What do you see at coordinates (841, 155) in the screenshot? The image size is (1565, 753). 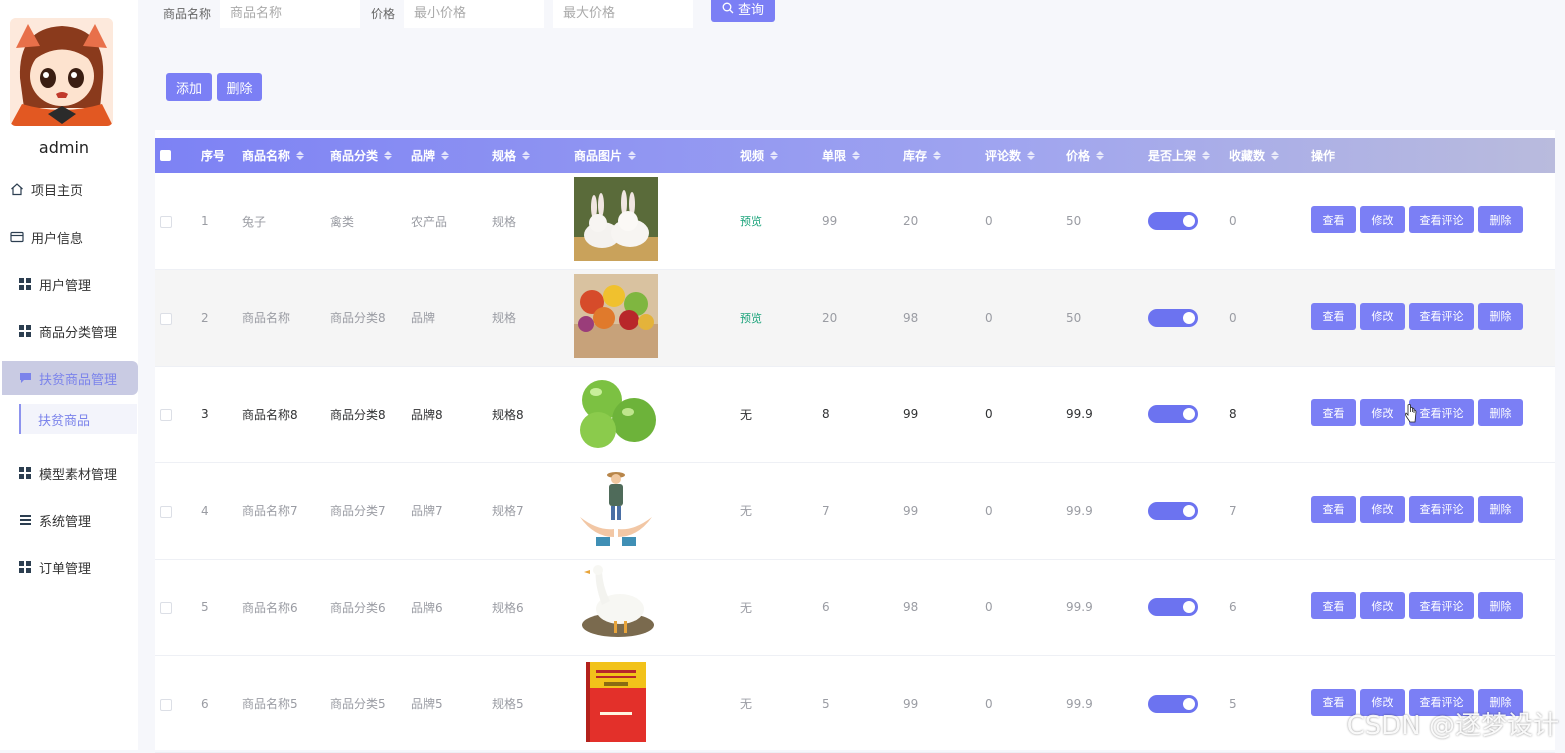 I see `col-limit: 单限` at bounding box center [841, 155].